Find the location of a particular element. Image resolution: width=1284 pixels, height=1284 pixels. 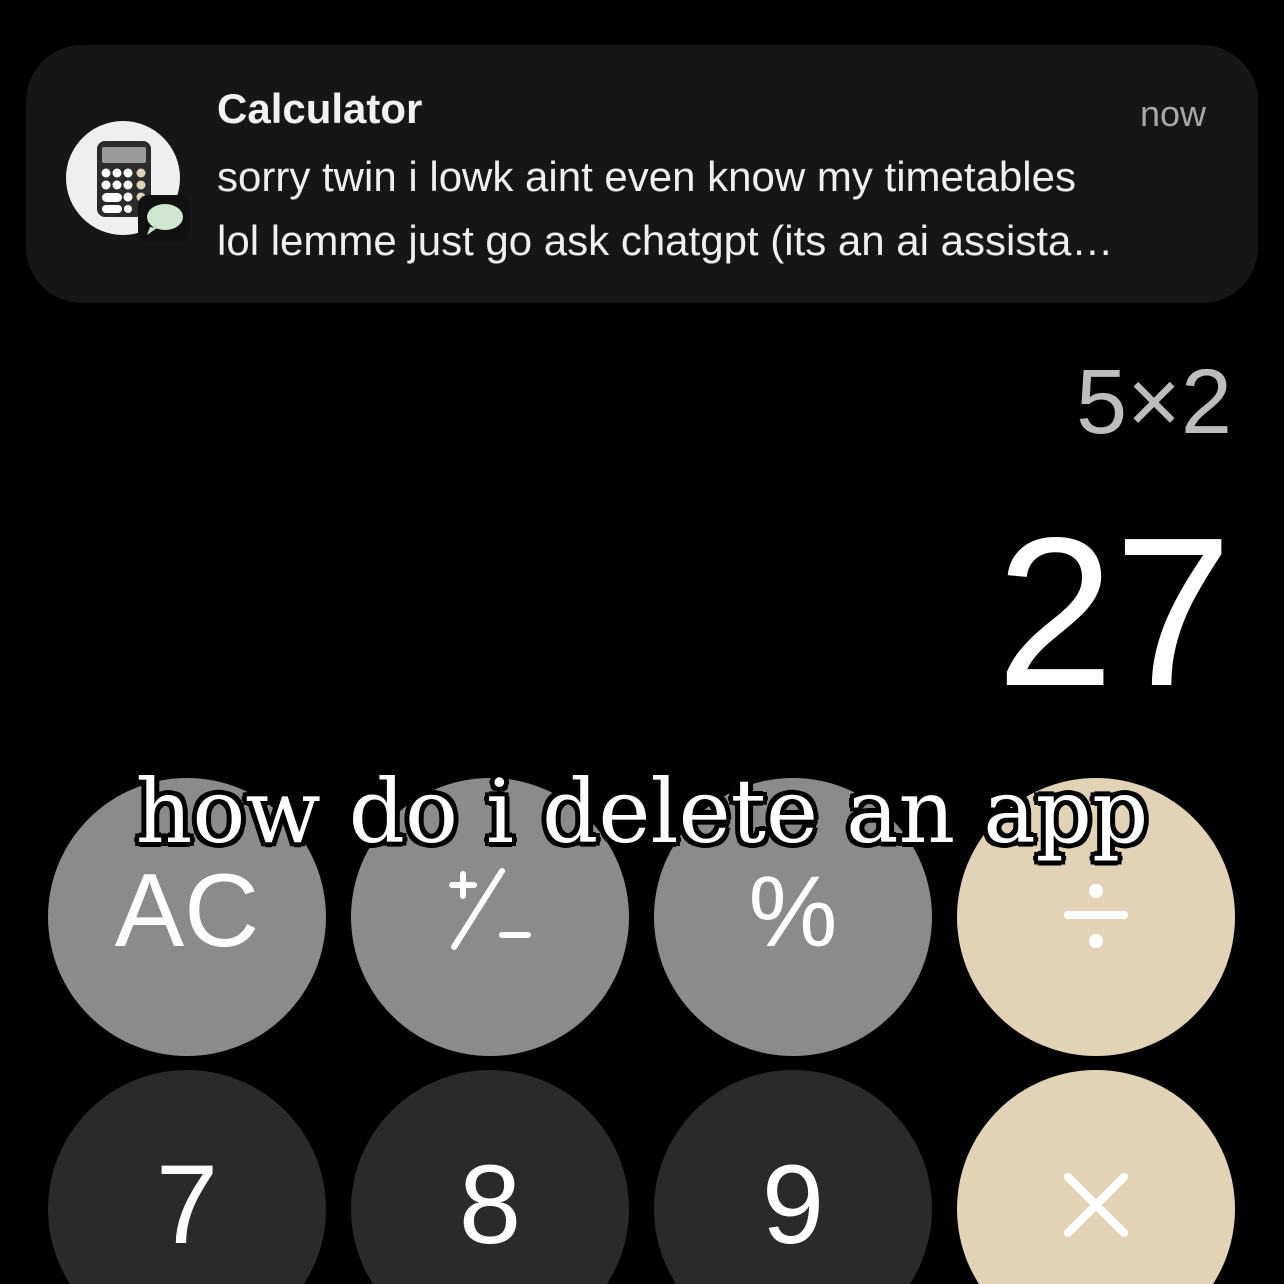

multiply-button is located at coordinates (1096, 1177).